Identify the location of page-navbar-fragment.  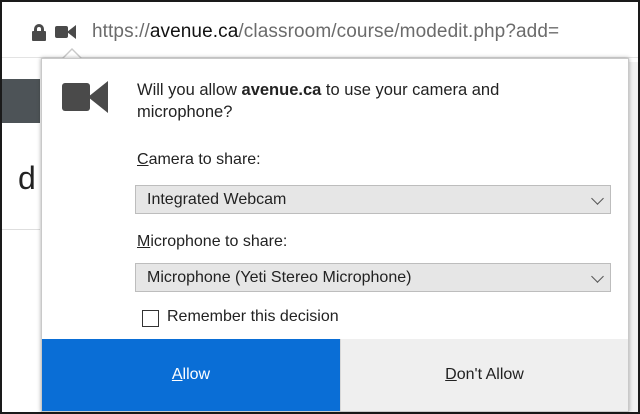
(21, 101).